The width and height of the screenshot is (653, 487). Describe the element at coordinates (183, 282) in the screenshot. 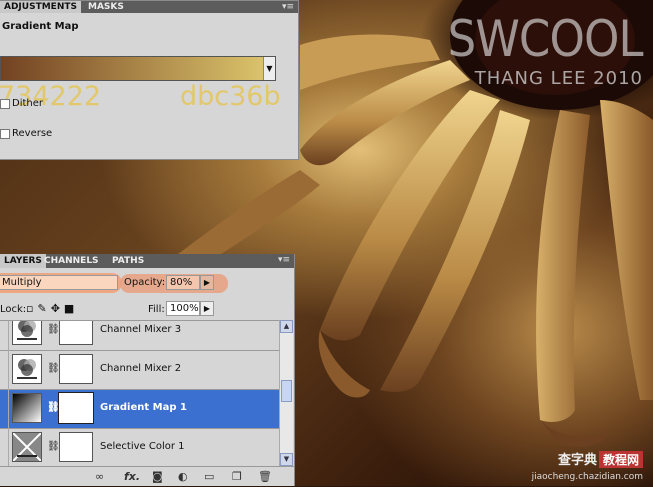

I see `opacity-input: 80%` at that location.